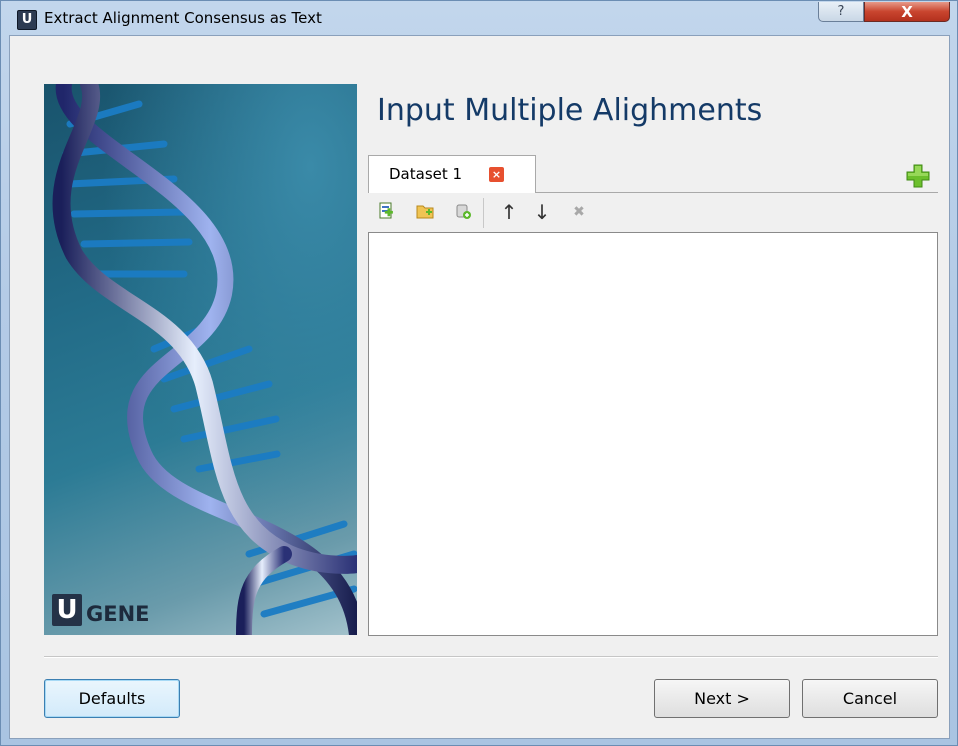 The width and height of the screenshot is (958, 746). Describe the element at coordinates (426, 174) in the screenshot. I see `tab-label: Dataset 1` at that location.